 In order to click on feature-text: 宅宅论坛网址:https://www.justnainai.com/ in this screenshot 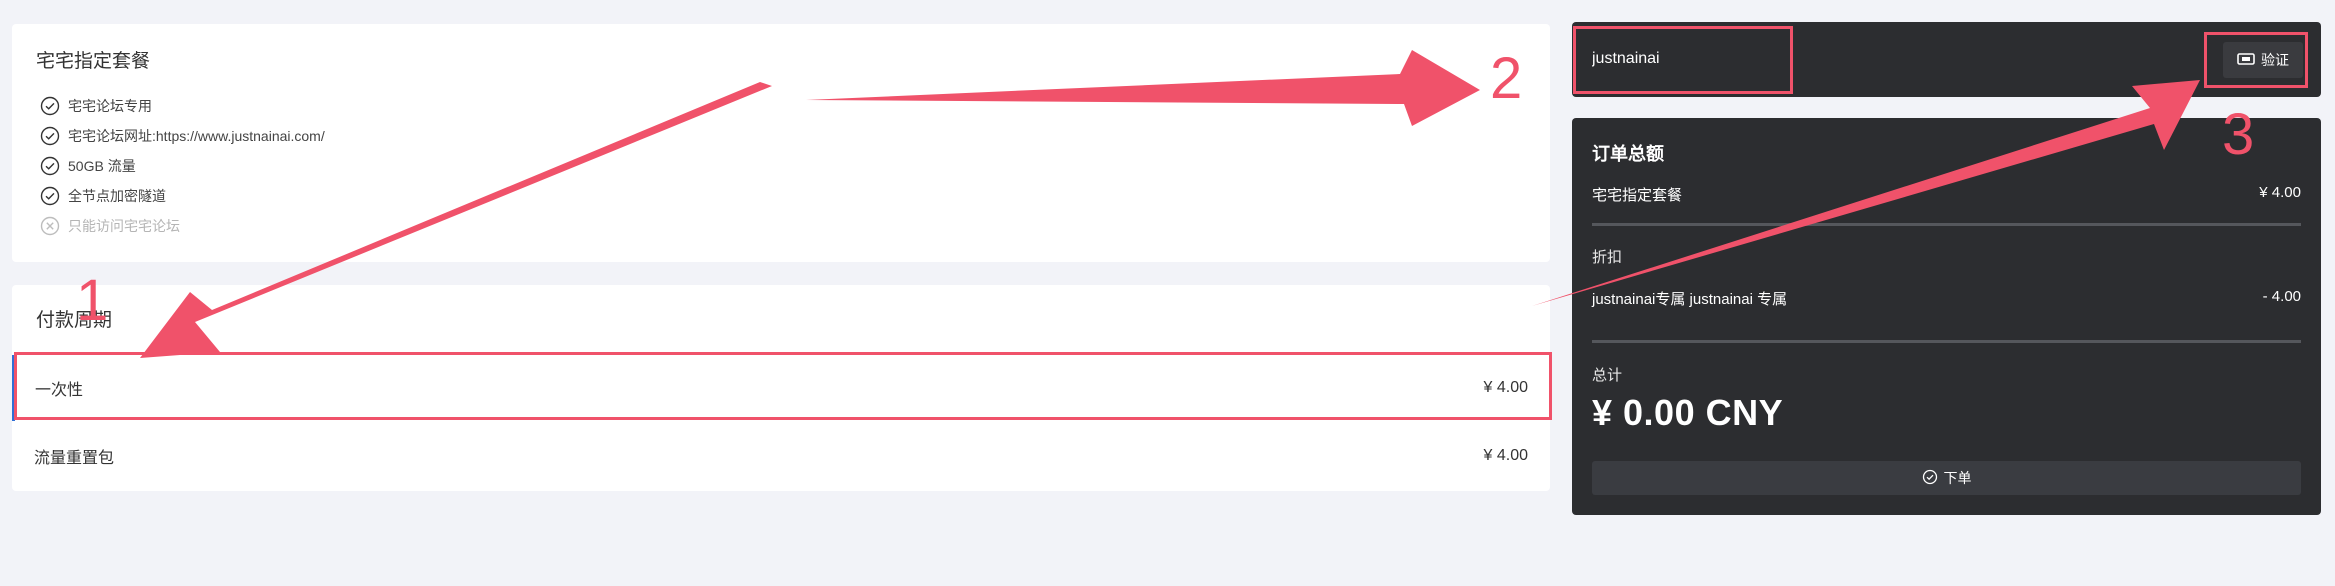, I will do `click(196, 136)`.